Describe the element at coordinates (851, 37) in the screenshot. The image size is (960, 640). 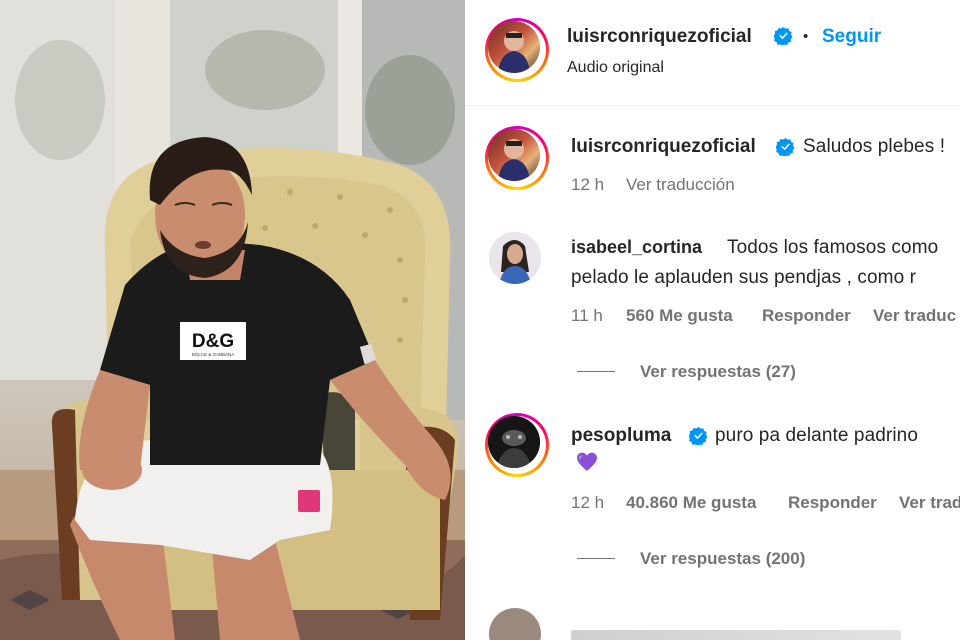
I see `follow-button: Seguir` at that location.